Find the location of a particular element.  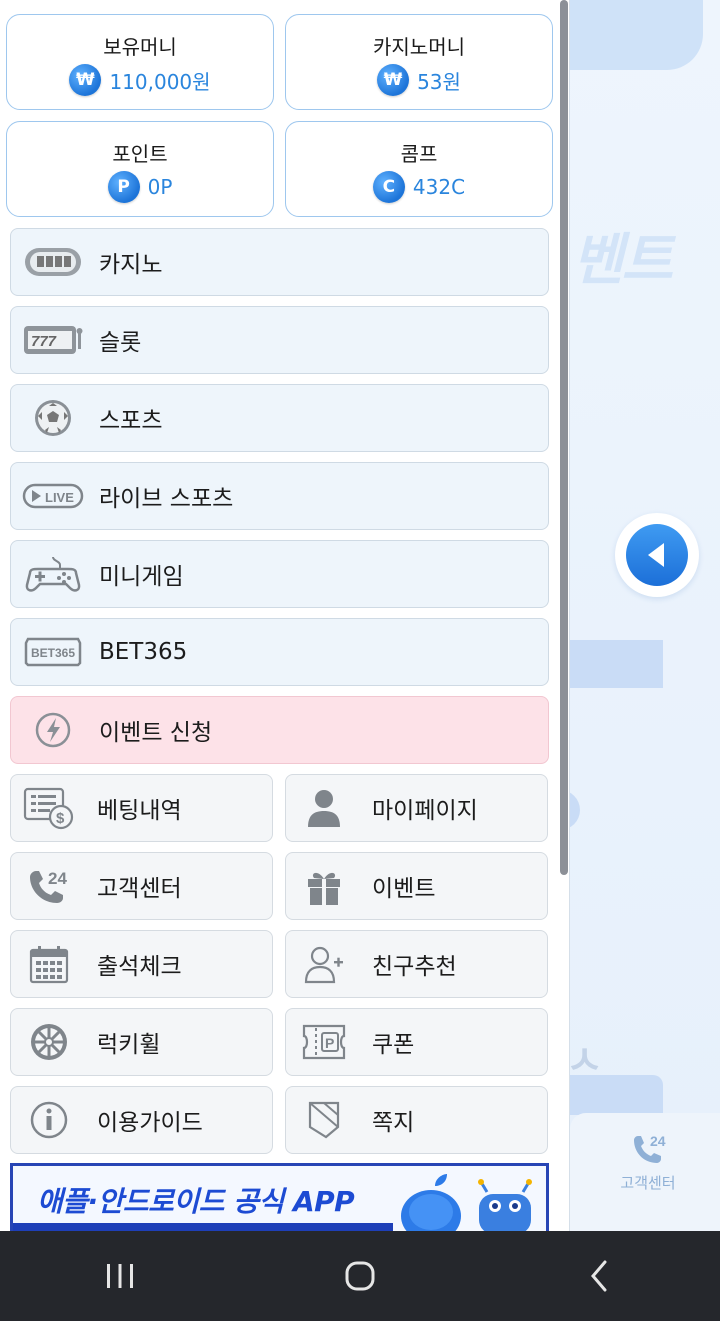

grid-item-customer-center: 24 고객센터 is located at coordinates (141, 886).